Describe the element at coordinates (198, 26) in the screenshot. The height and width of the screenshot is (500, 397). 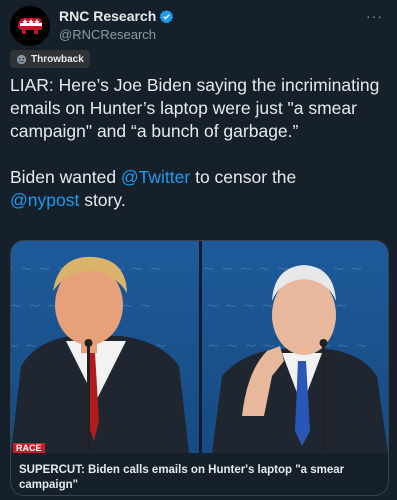
I see `tweet-header: RNC Research @RNCResearch ···` at that location.